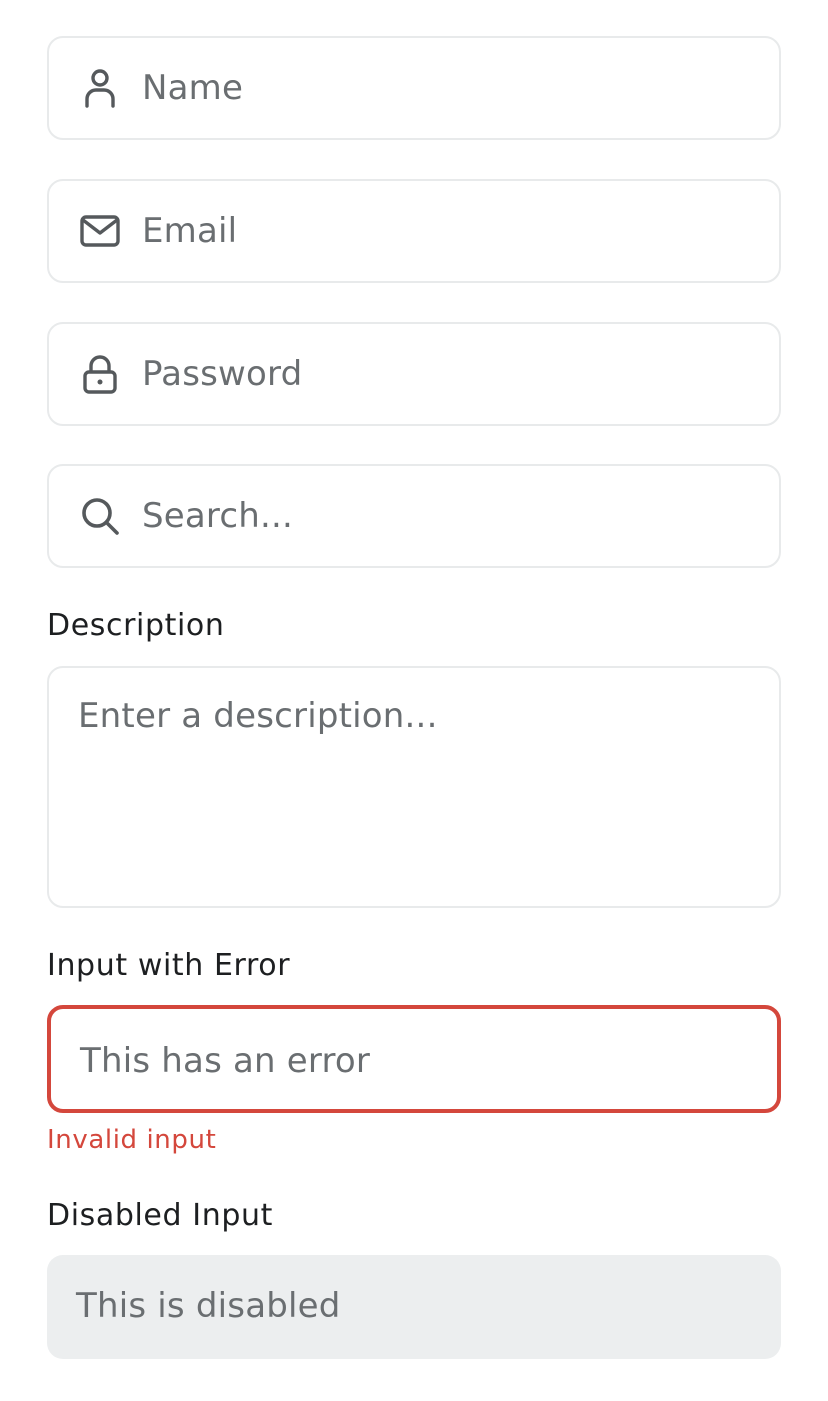  Describe the element at coordinates (414, 1307) in the screenshot. I see `disabled-input: This is disabled` at that location.